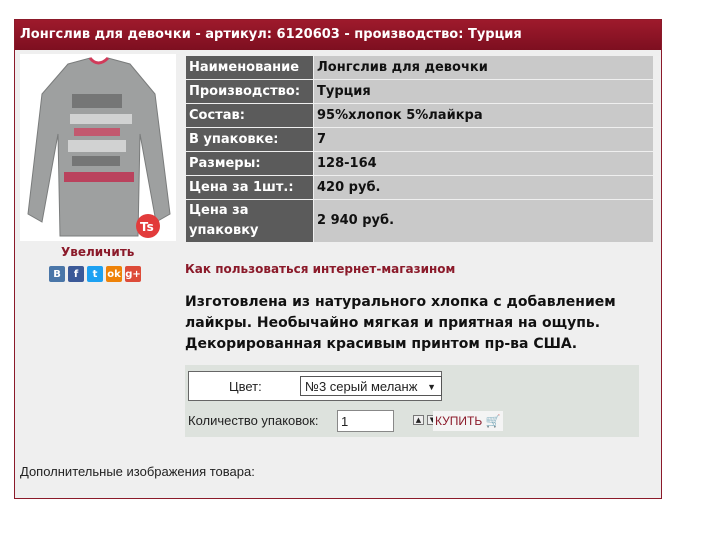 The width and height of the screenshot is (703, 535). I want to click on color-select: №3 серый меланж ▼, so click(371, 386).